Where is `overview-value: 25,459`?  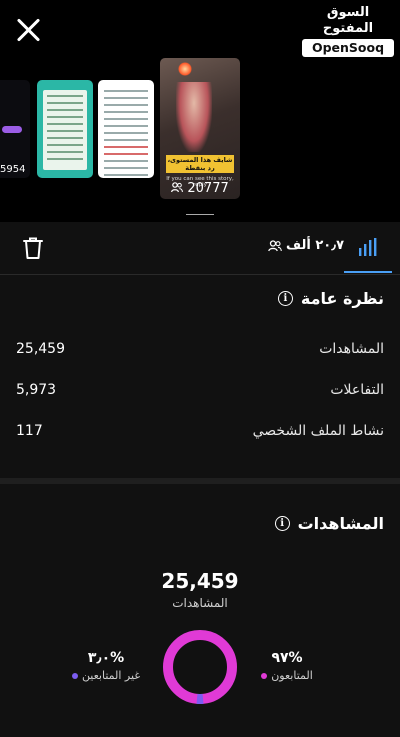 overview-value: 25,459 is located at coordinates (40, 349).